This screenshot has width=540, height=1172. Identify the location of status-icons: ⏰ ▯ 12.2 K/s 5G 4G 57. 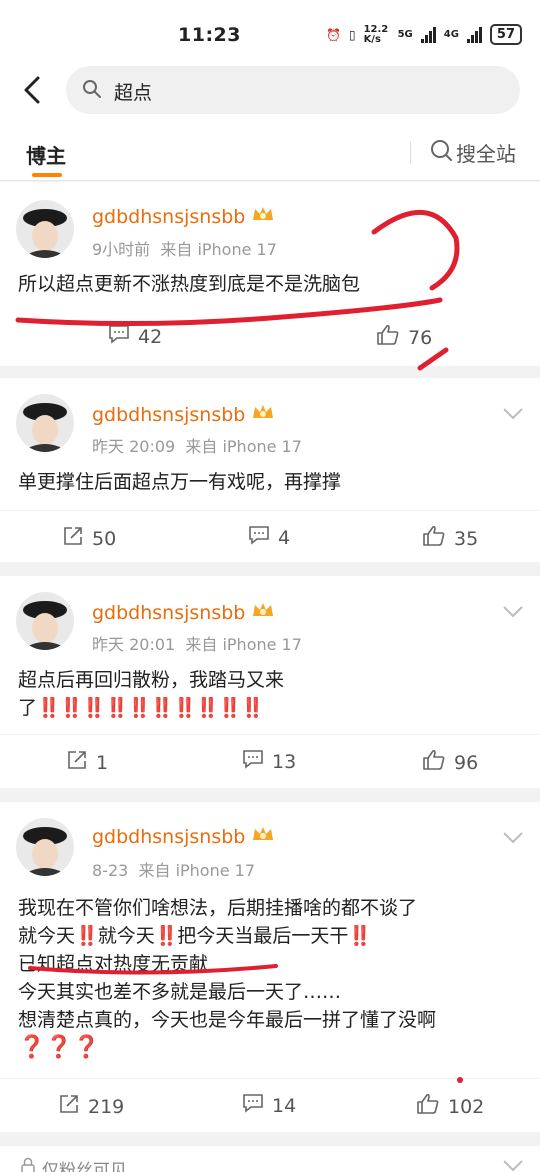
(424, 34).